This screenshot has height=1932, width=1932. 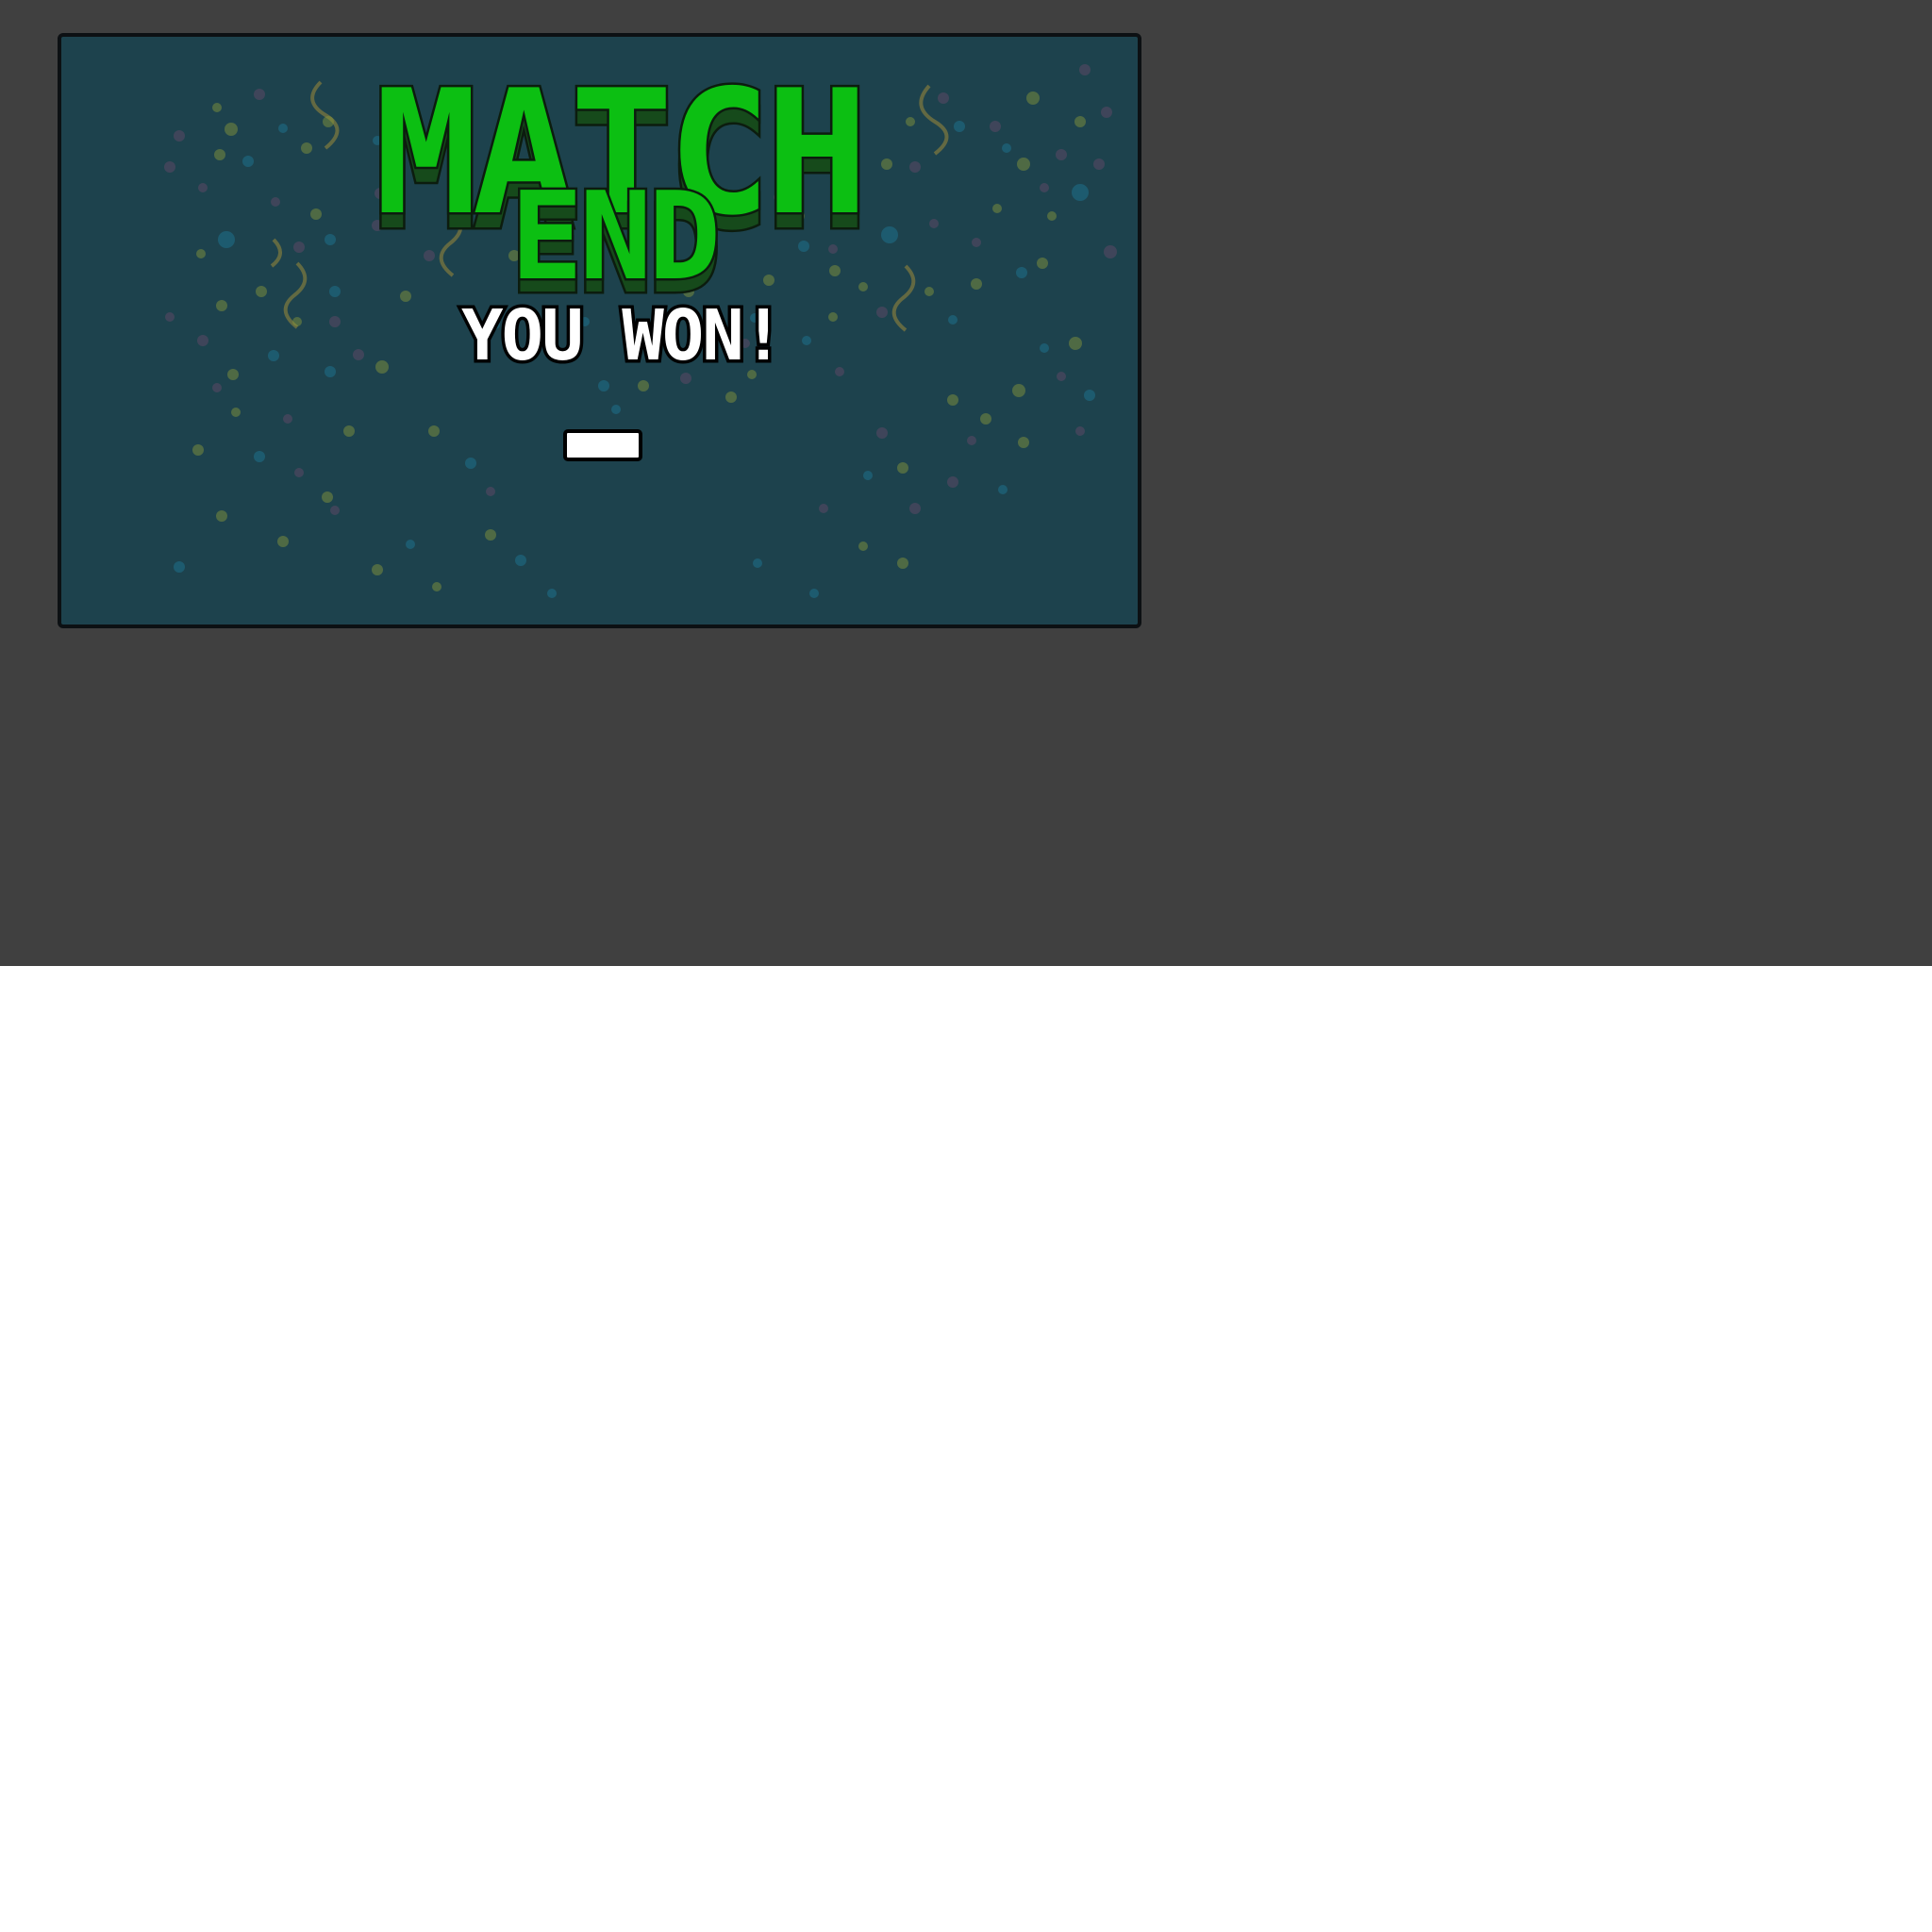 I want to click on result-text: YOU WON!, so click(x=621, y=336).